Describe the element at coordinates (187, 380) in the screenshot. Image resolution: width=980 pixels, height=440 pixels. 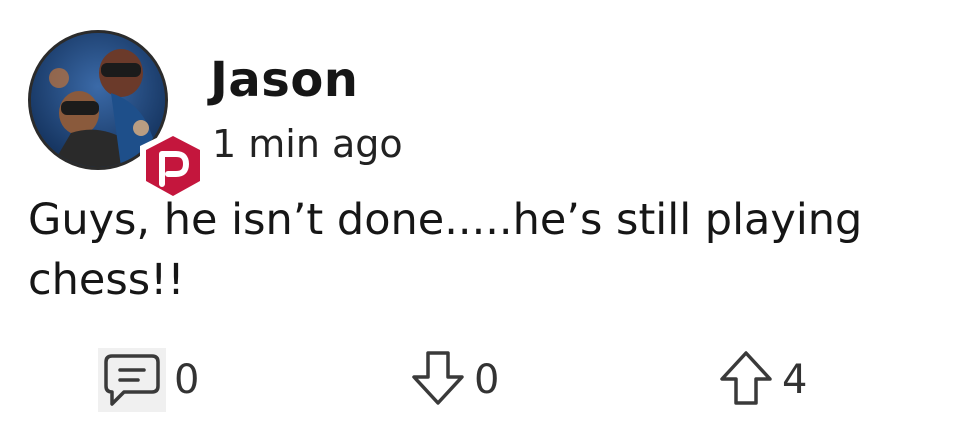
I see `comment-count: 0` at that location.